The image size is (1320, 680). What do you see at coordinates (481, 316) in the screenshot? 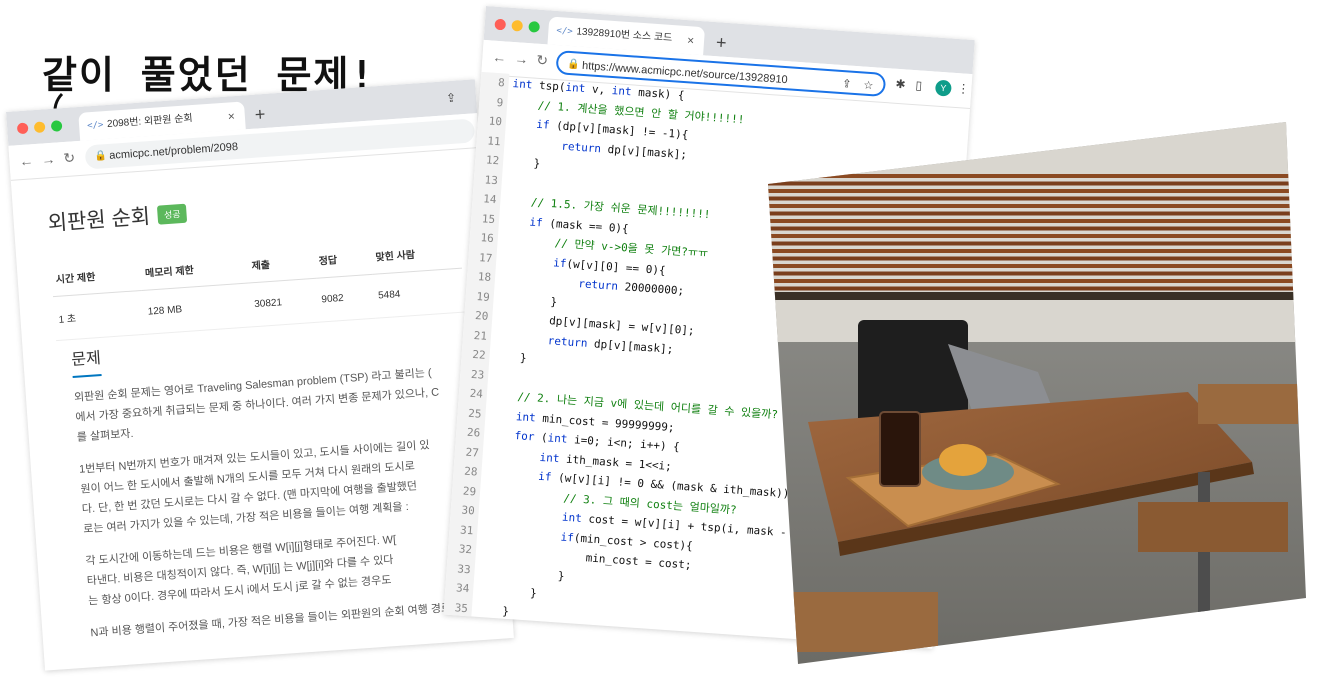
I see `line-number: 20` at bounding box center [481, 316].